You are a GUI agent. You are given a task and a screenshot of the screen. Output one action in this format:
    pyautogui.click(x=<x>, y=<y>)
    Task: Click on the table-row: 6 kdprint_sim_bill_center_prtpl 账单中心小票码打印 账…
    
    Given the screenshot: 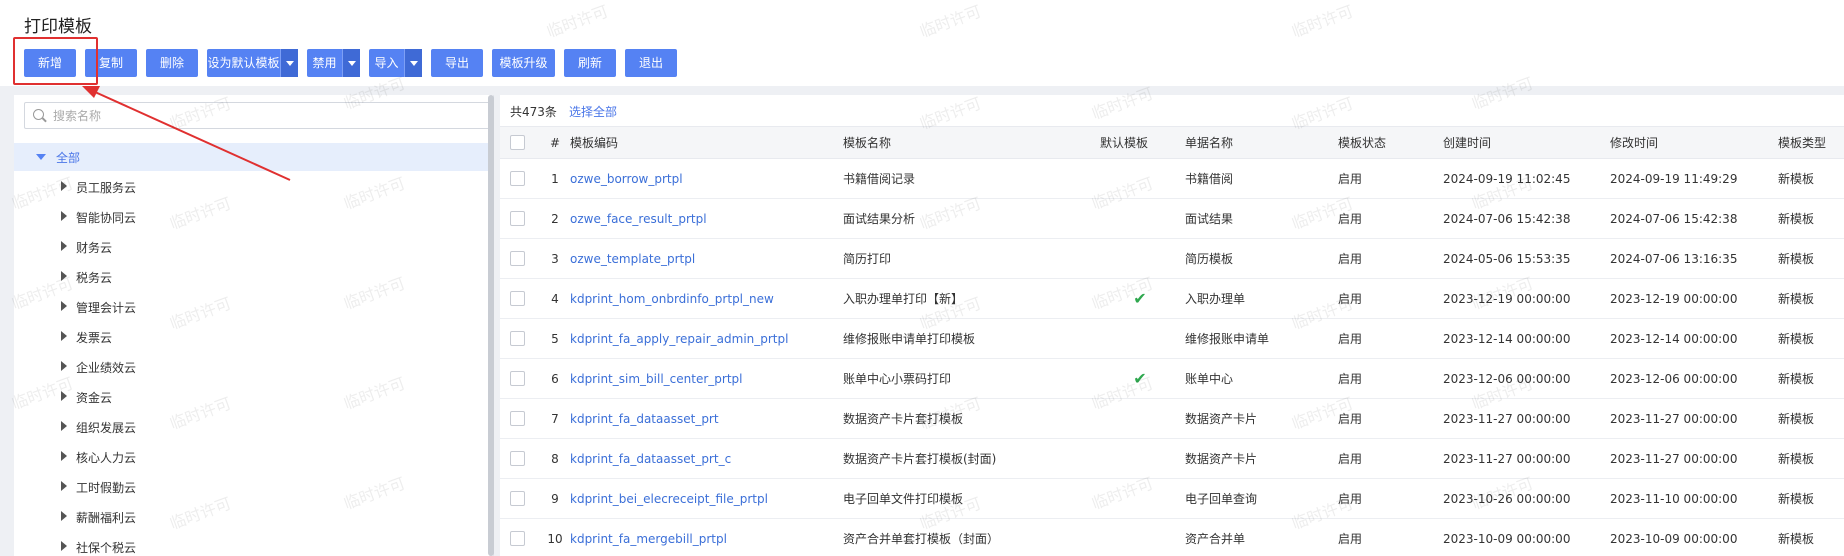 What is the action you would take?
    pyautogui.click(x=1172, y=379)
    